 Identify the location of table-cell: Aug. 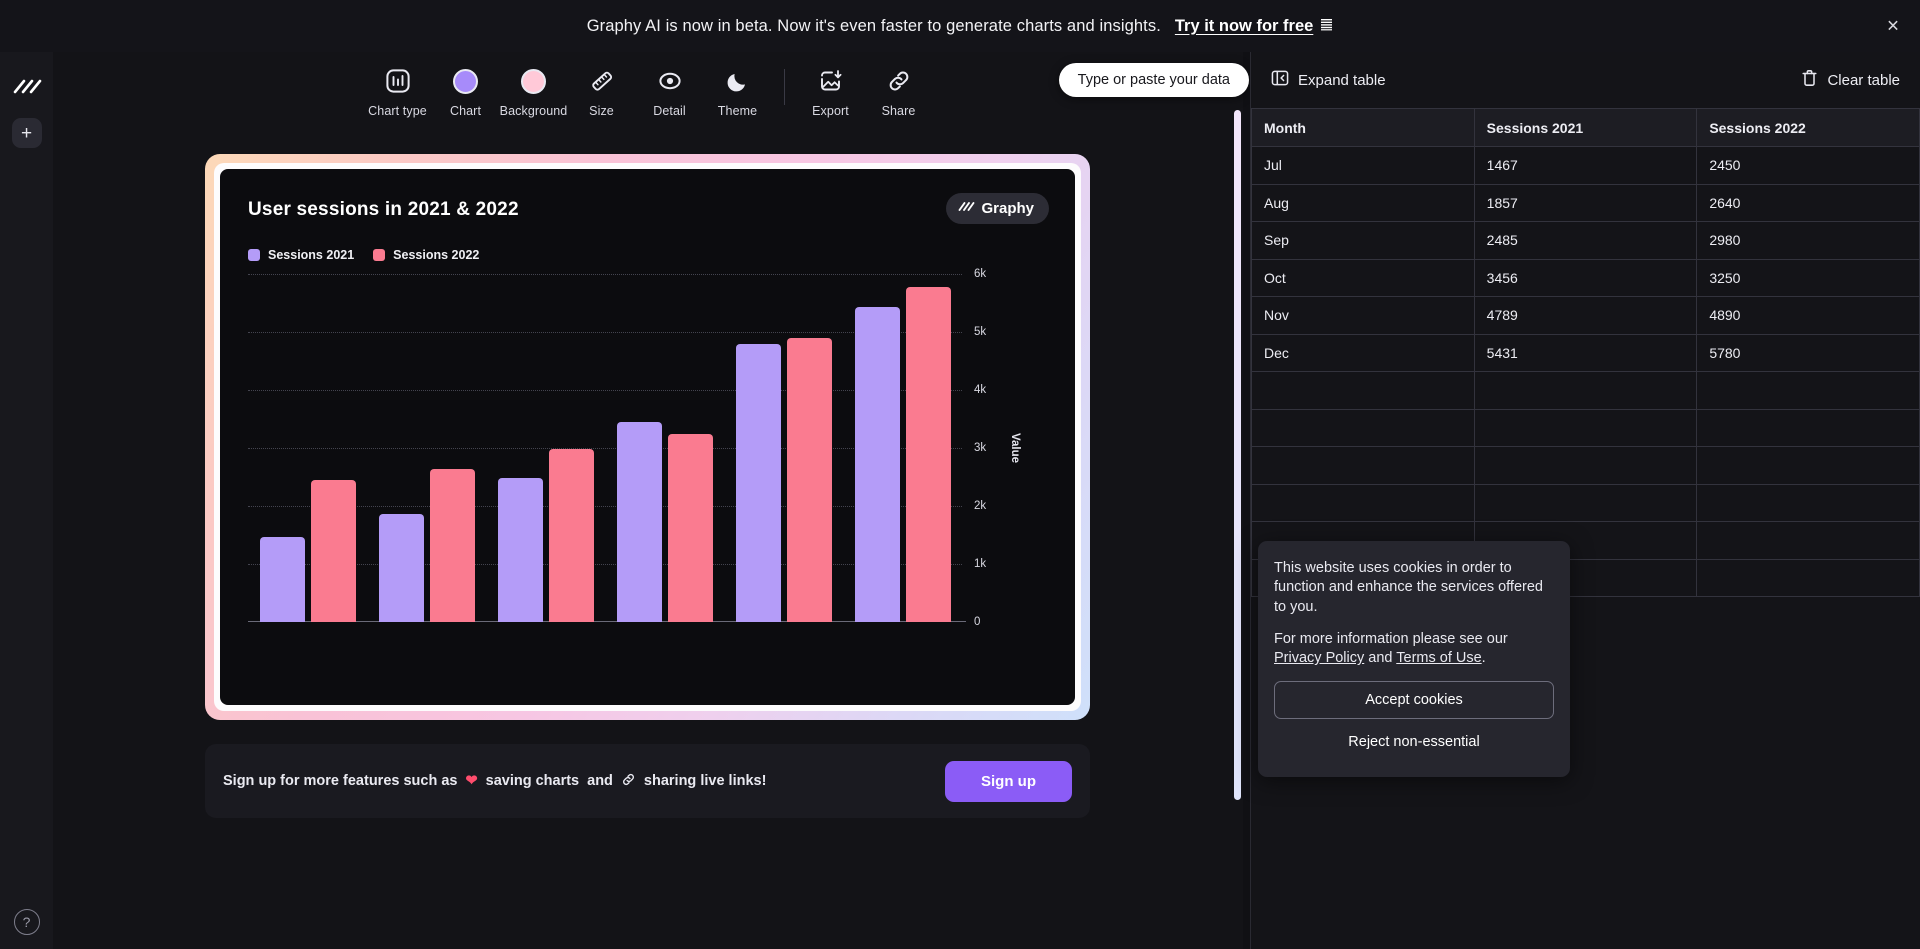
(1363, 202).